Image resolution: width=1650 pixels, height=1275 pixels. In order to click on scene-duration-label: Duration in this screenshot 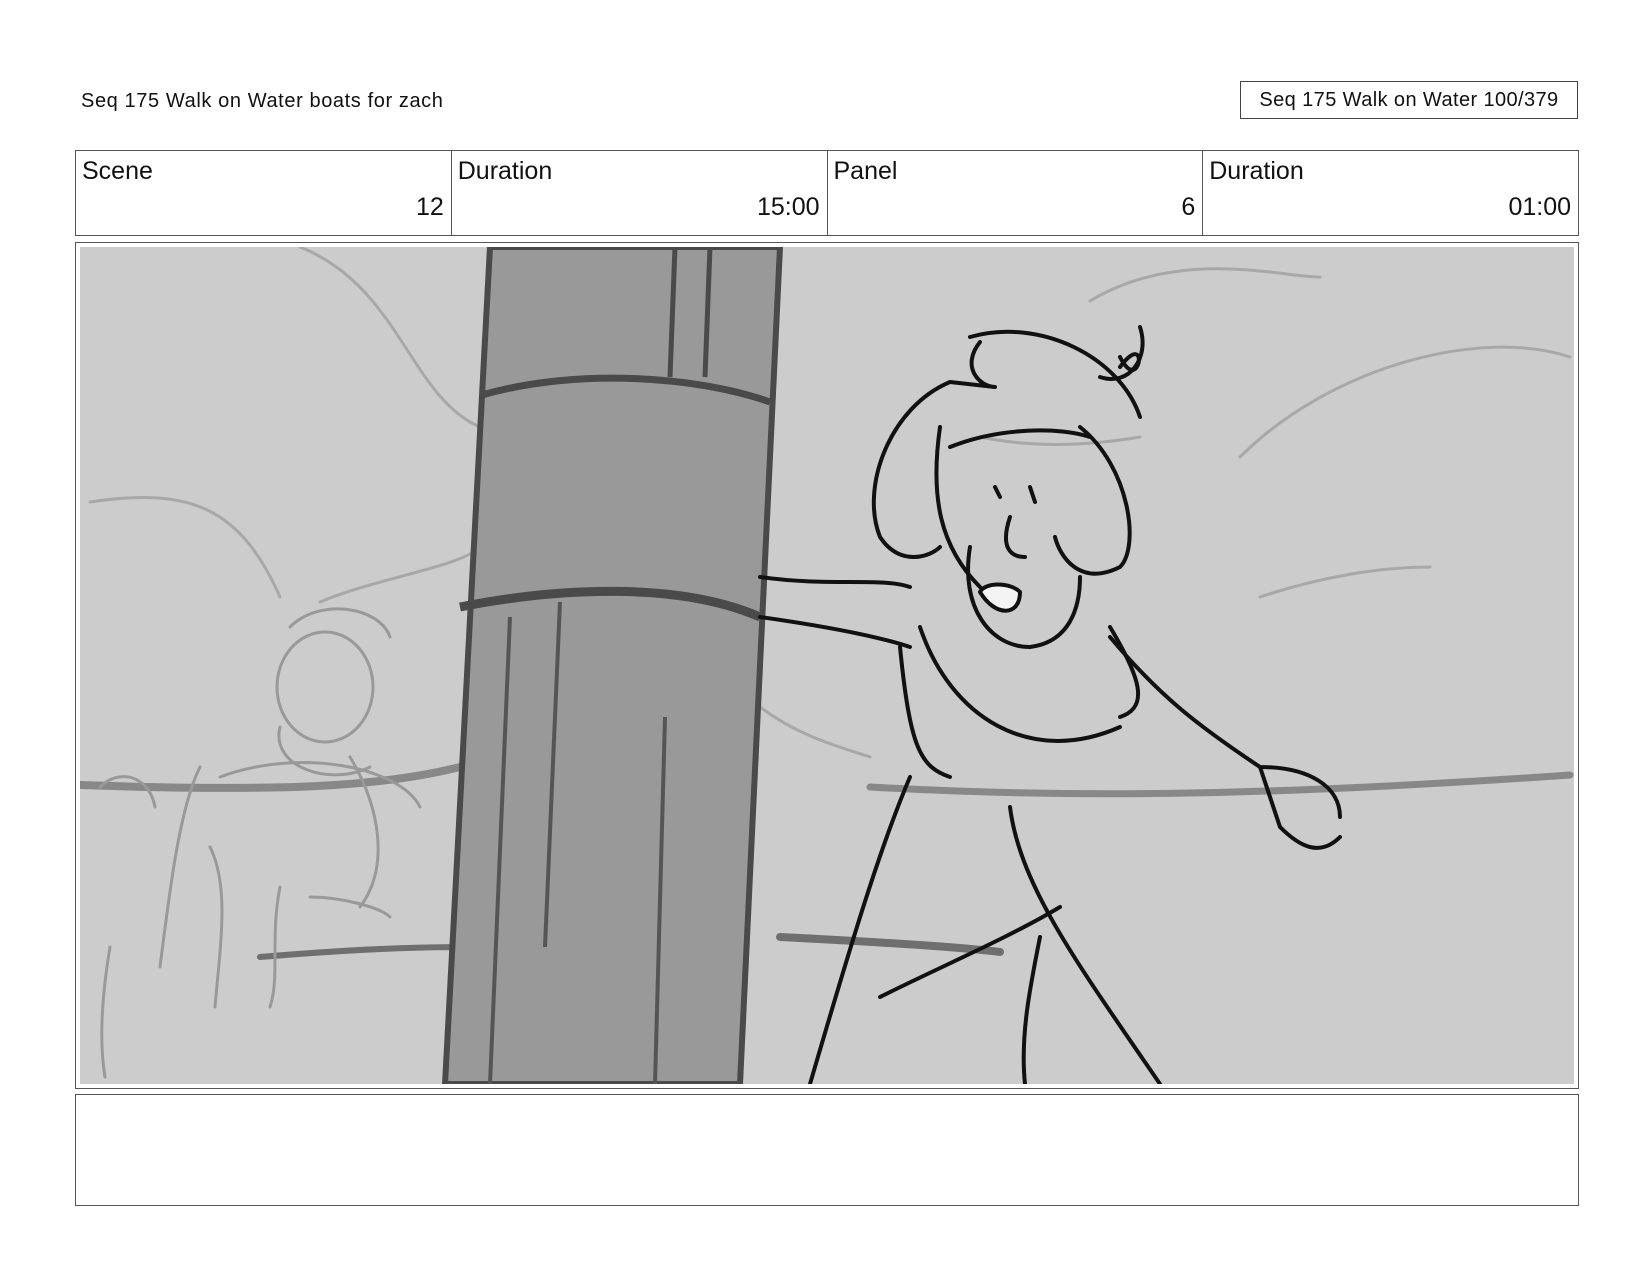, I will do `click(505, 171)`.